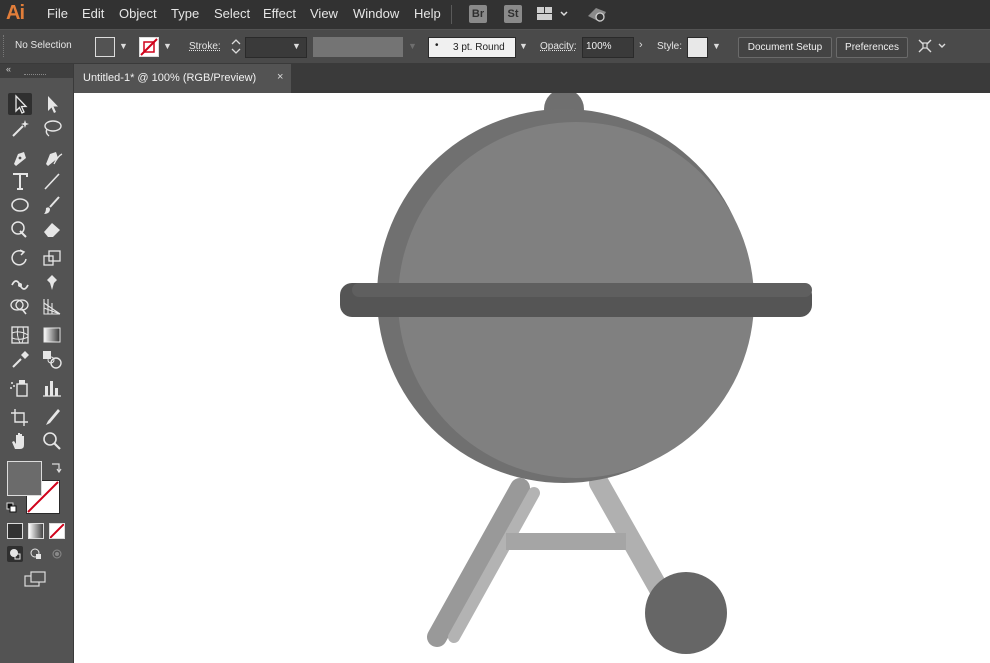 This screenshot has height=663, width=990. I want to click on pen-tool-icon, so click(20, 157).